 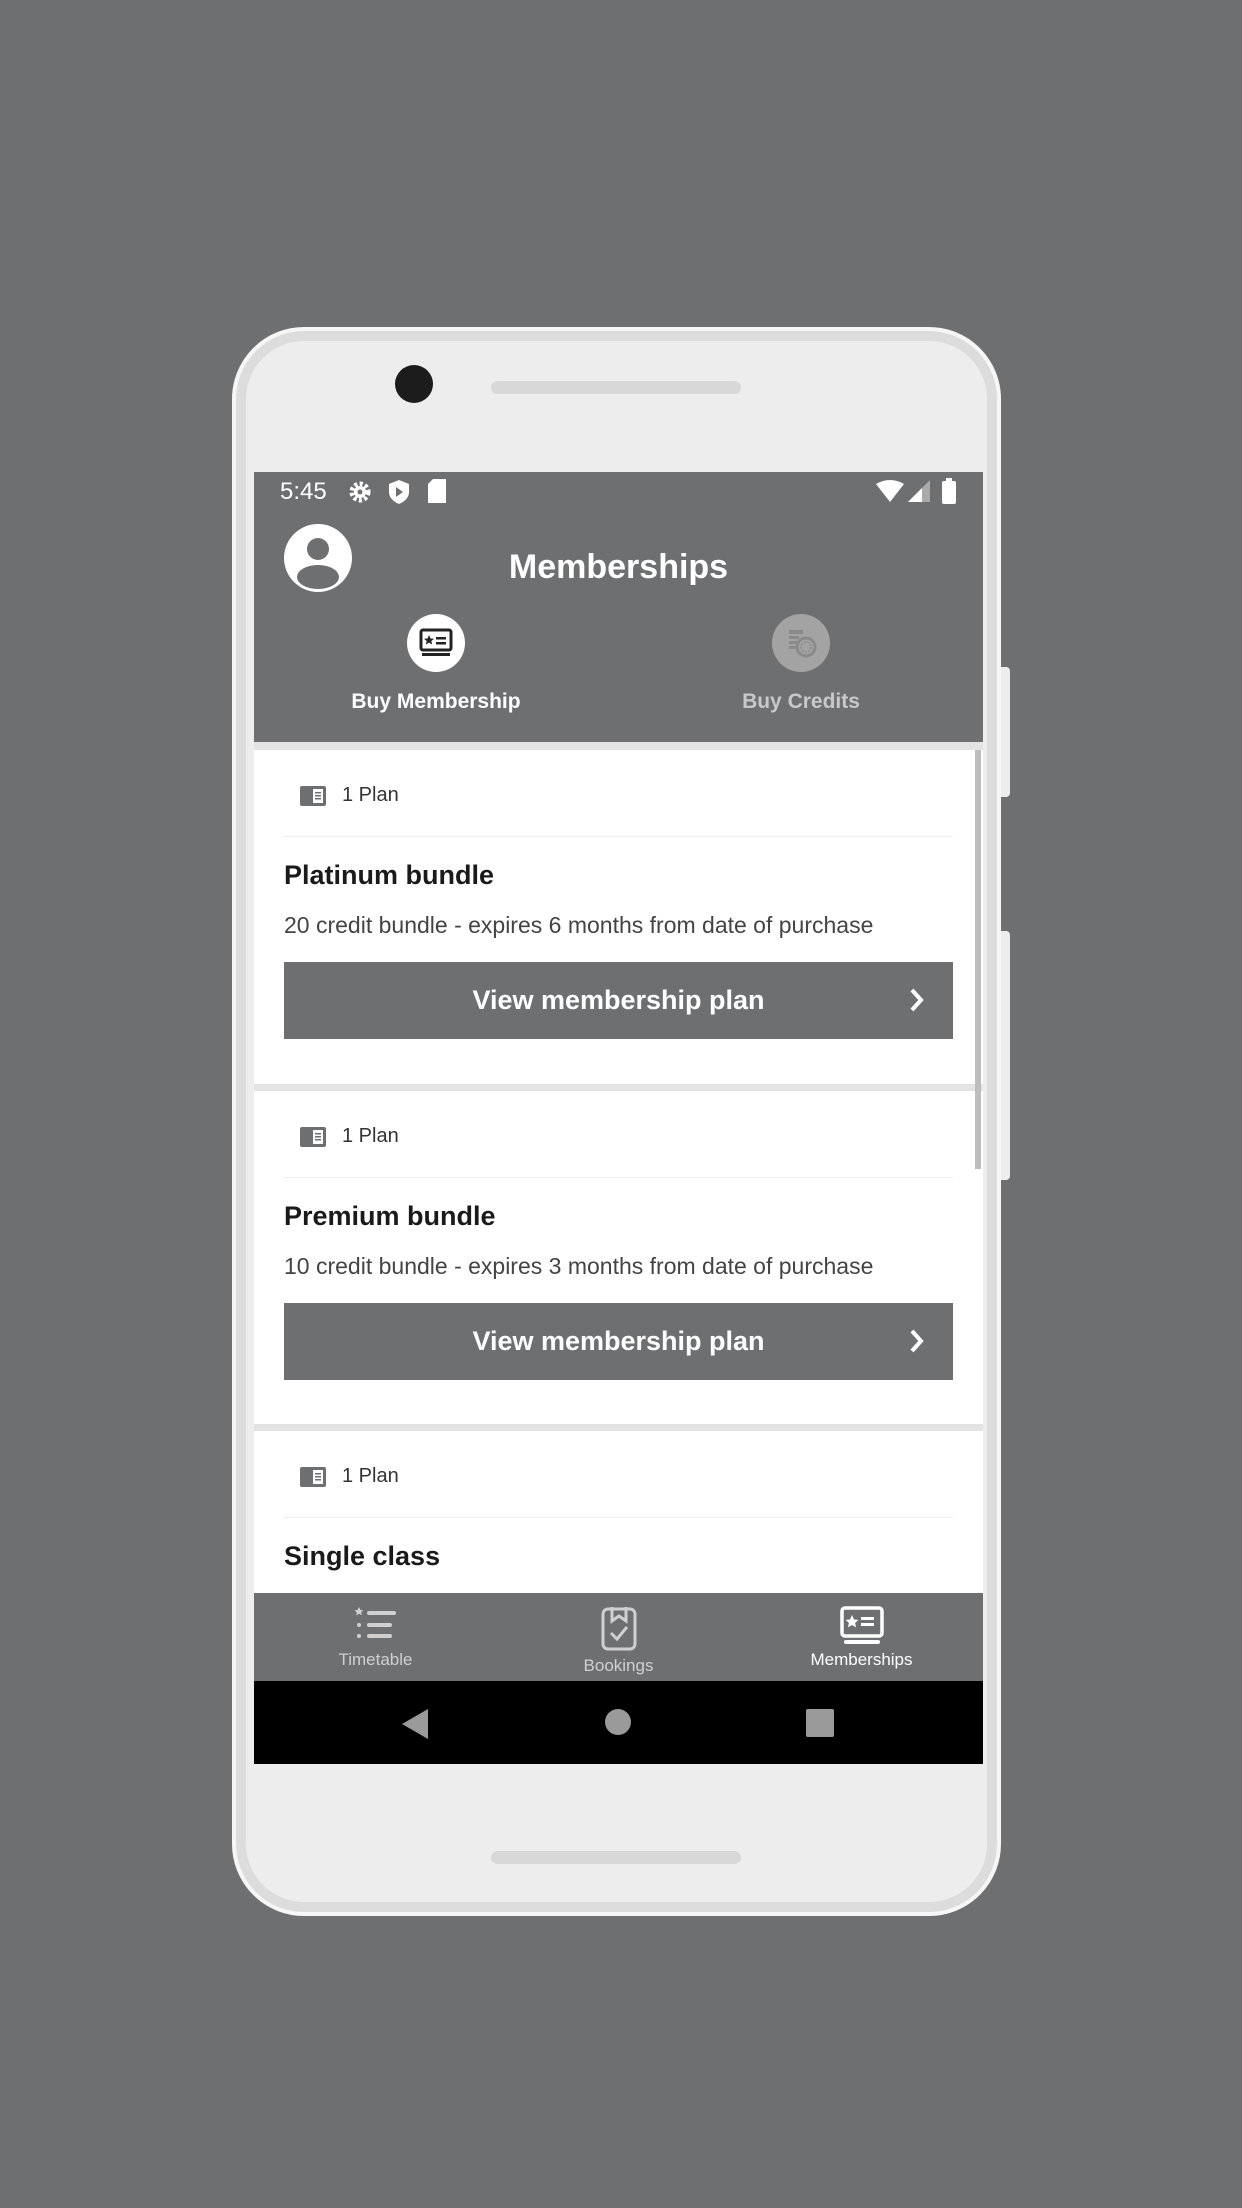 I want to click on coins-icon, so click(x=801, y=643).